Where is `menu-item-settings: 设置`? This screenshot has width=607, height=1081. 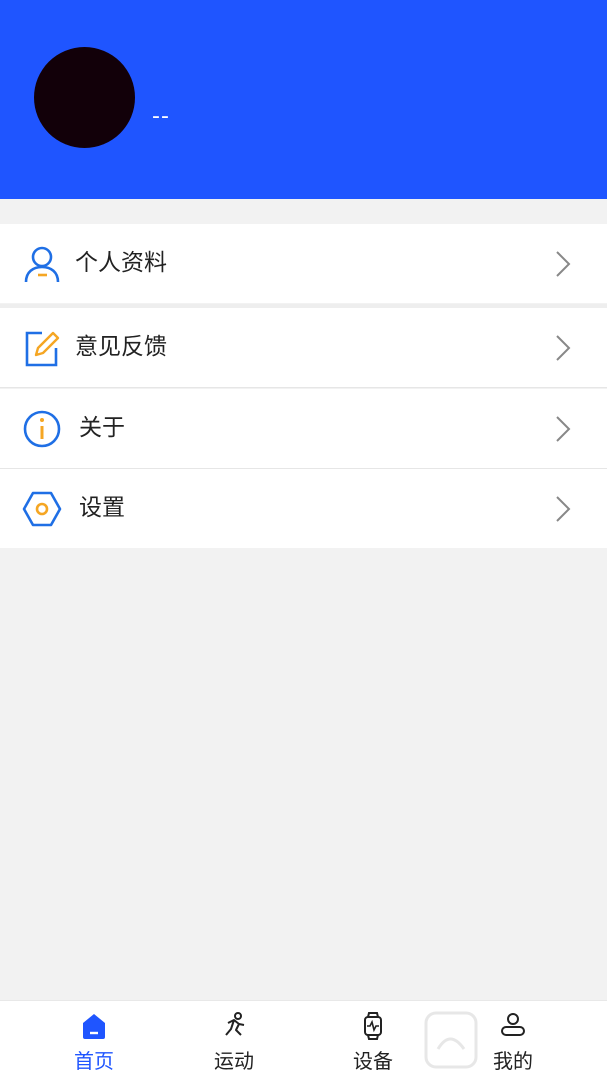 menu-item-settings: 设置 is located at coordinates (303, 508).